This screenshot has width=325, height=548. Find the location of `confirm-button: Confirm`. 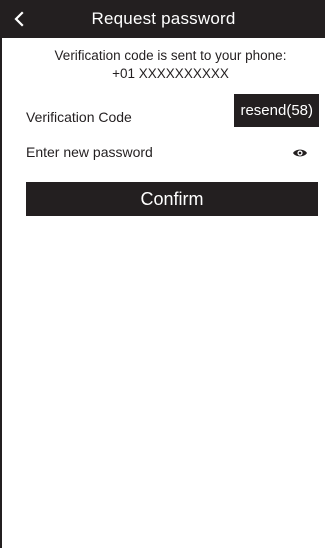

confirm-button: Confirm is located at coordinates (172, 199).